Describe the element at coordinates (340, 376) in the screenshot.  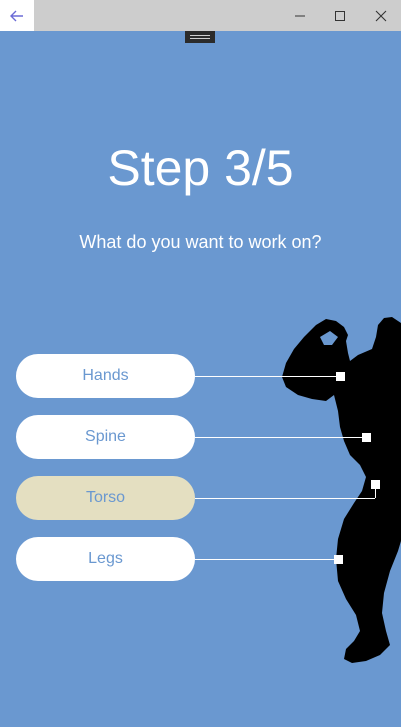
I see `hands-marker` at that location.